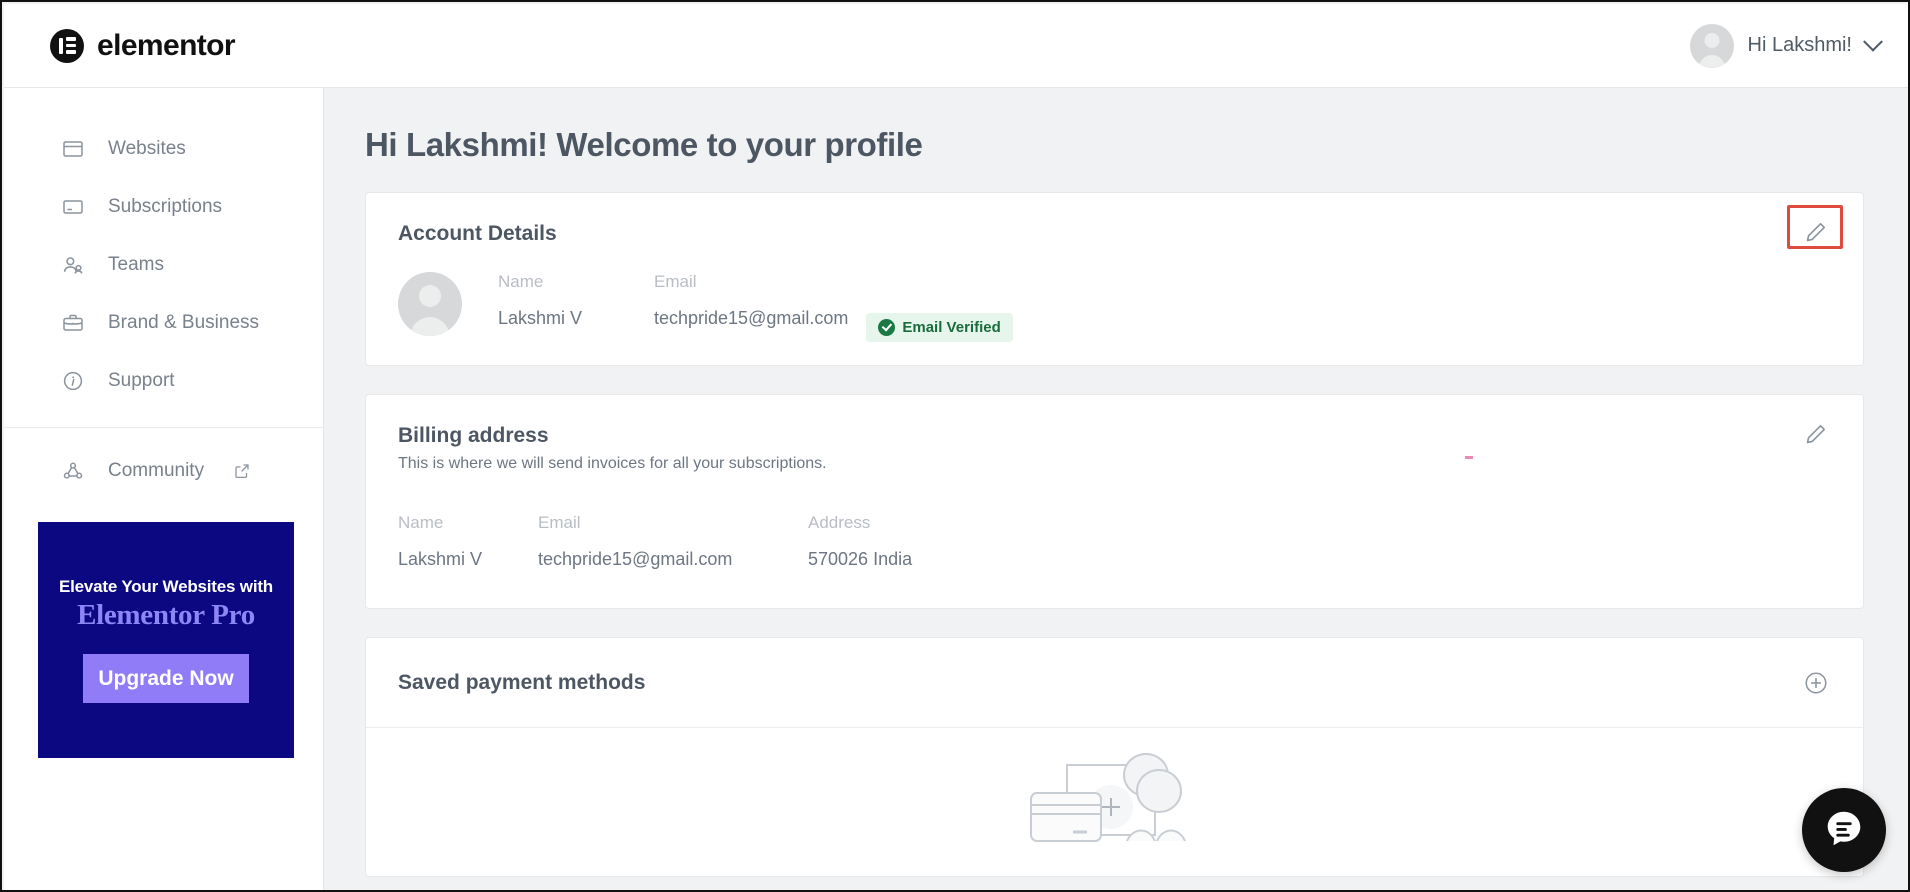 The image size is (1910, 892). I want to click on billing-name-label: Name, so click(421, 522).